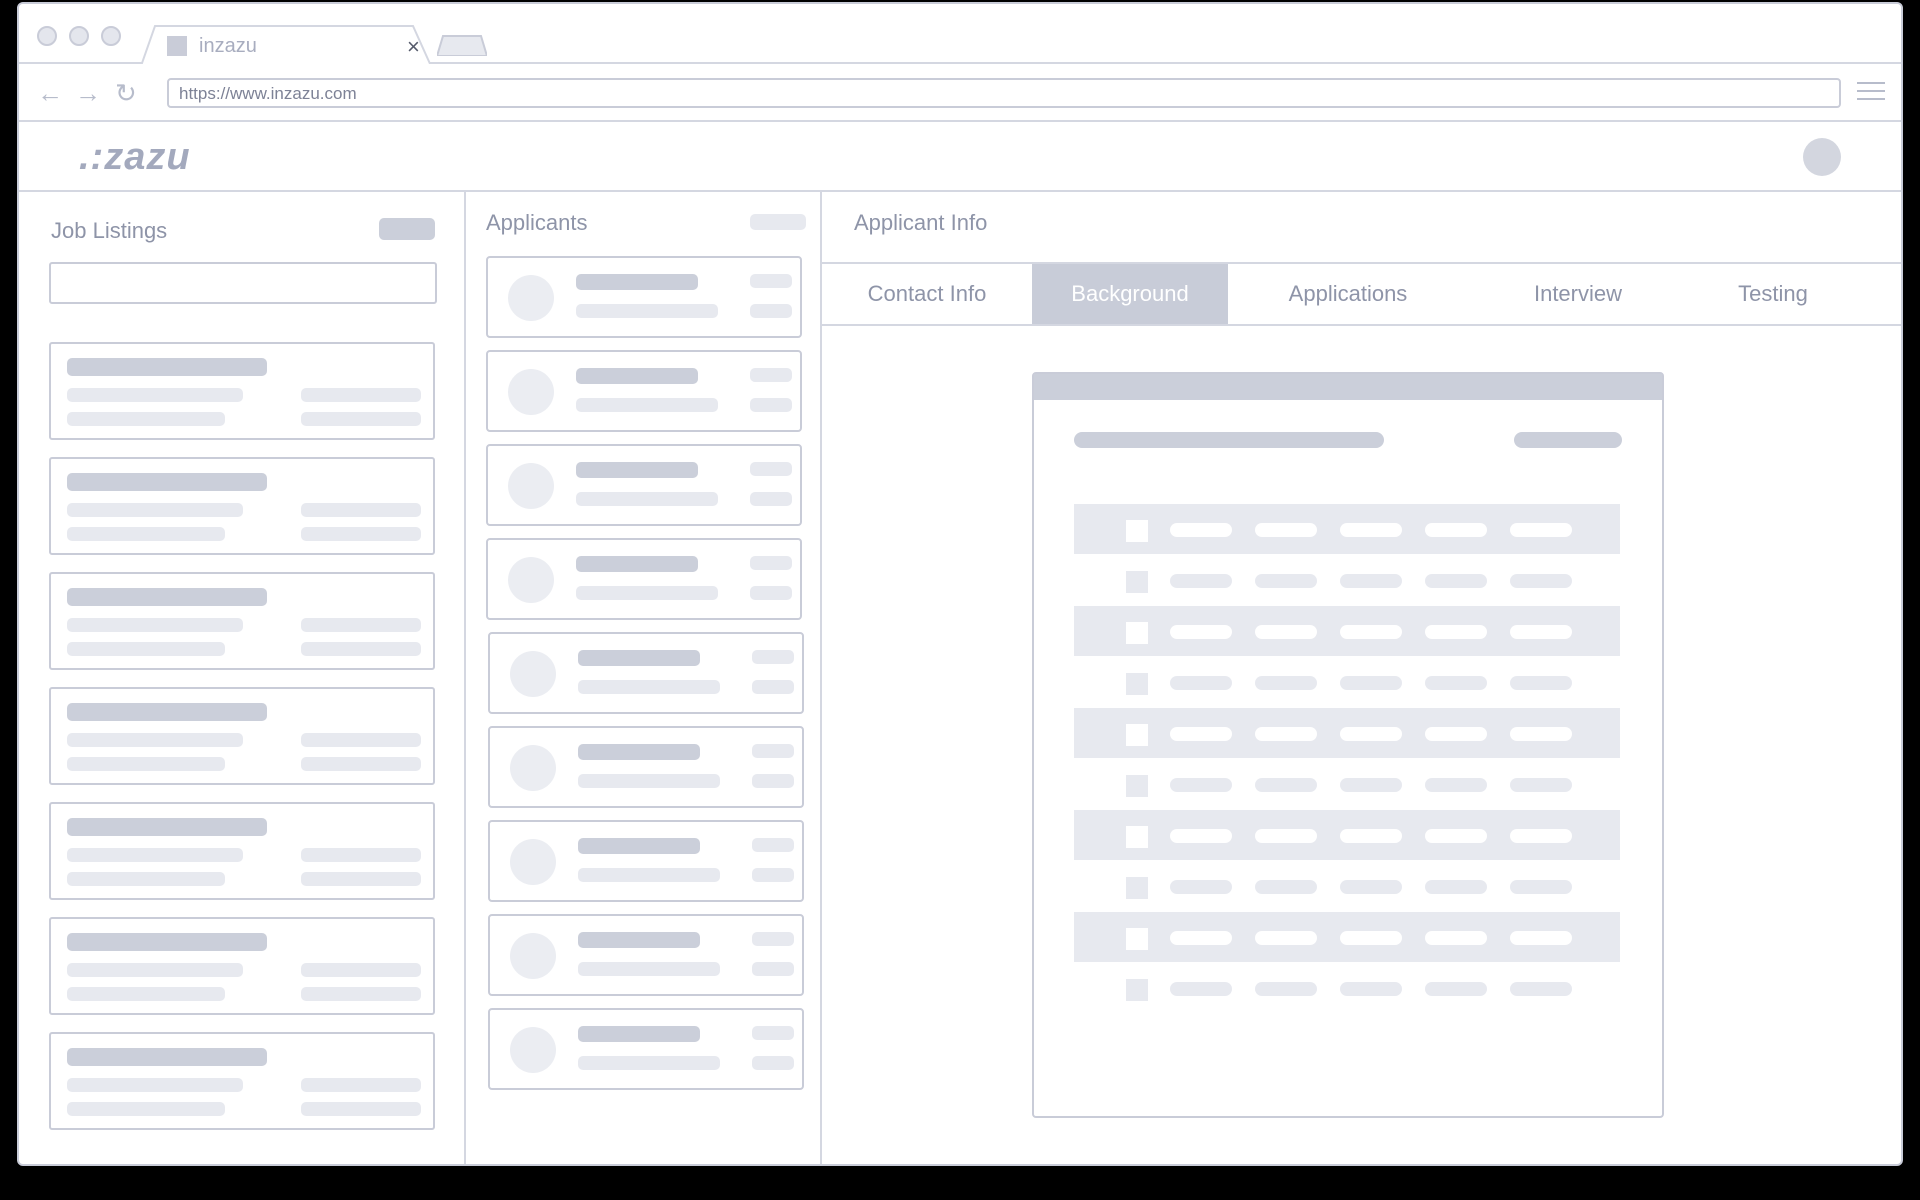 The image size is (1920, 1200). I want to click on arrow-right-icon: →, so click(88, 93).